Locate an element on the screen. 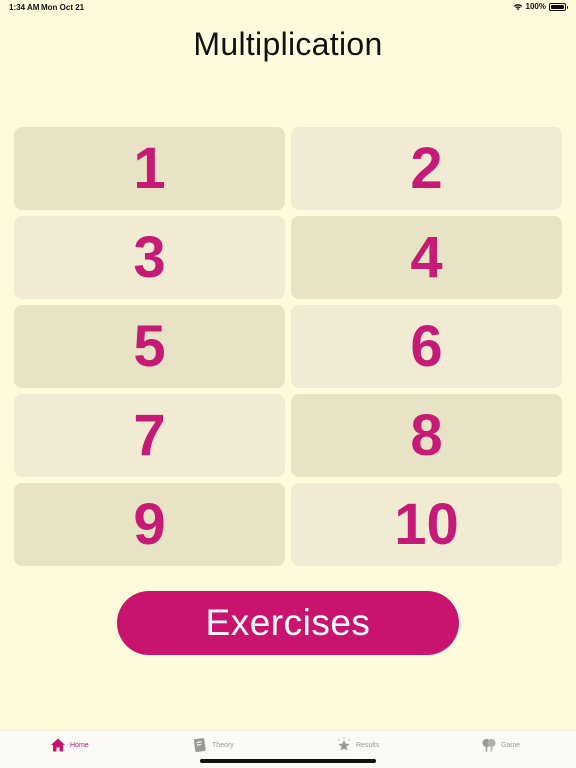  table-button-5: 5 is located at coordinates (149, 346).